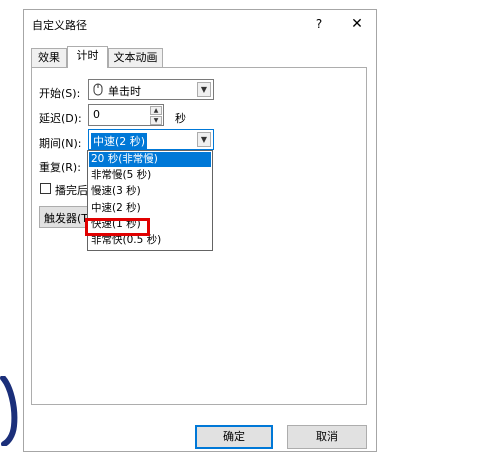 This screenshot has height=452, width=500. Describe the element at coordinates (126, 115) in the screenshot. I see `delay-stepper: 0 ▲ ▼` at that location.